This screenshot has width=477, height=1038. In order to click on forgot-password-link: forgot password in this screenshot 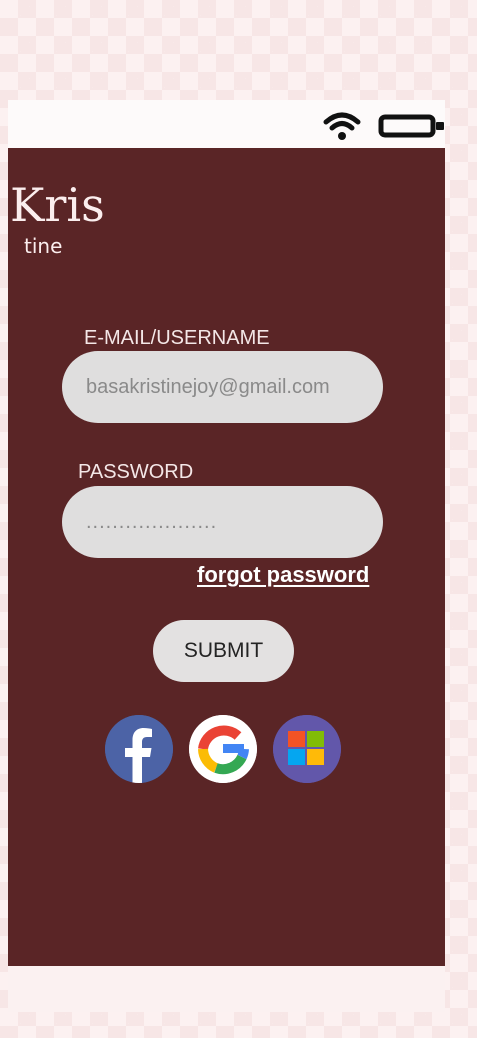, I will do `click(283, 575)`.